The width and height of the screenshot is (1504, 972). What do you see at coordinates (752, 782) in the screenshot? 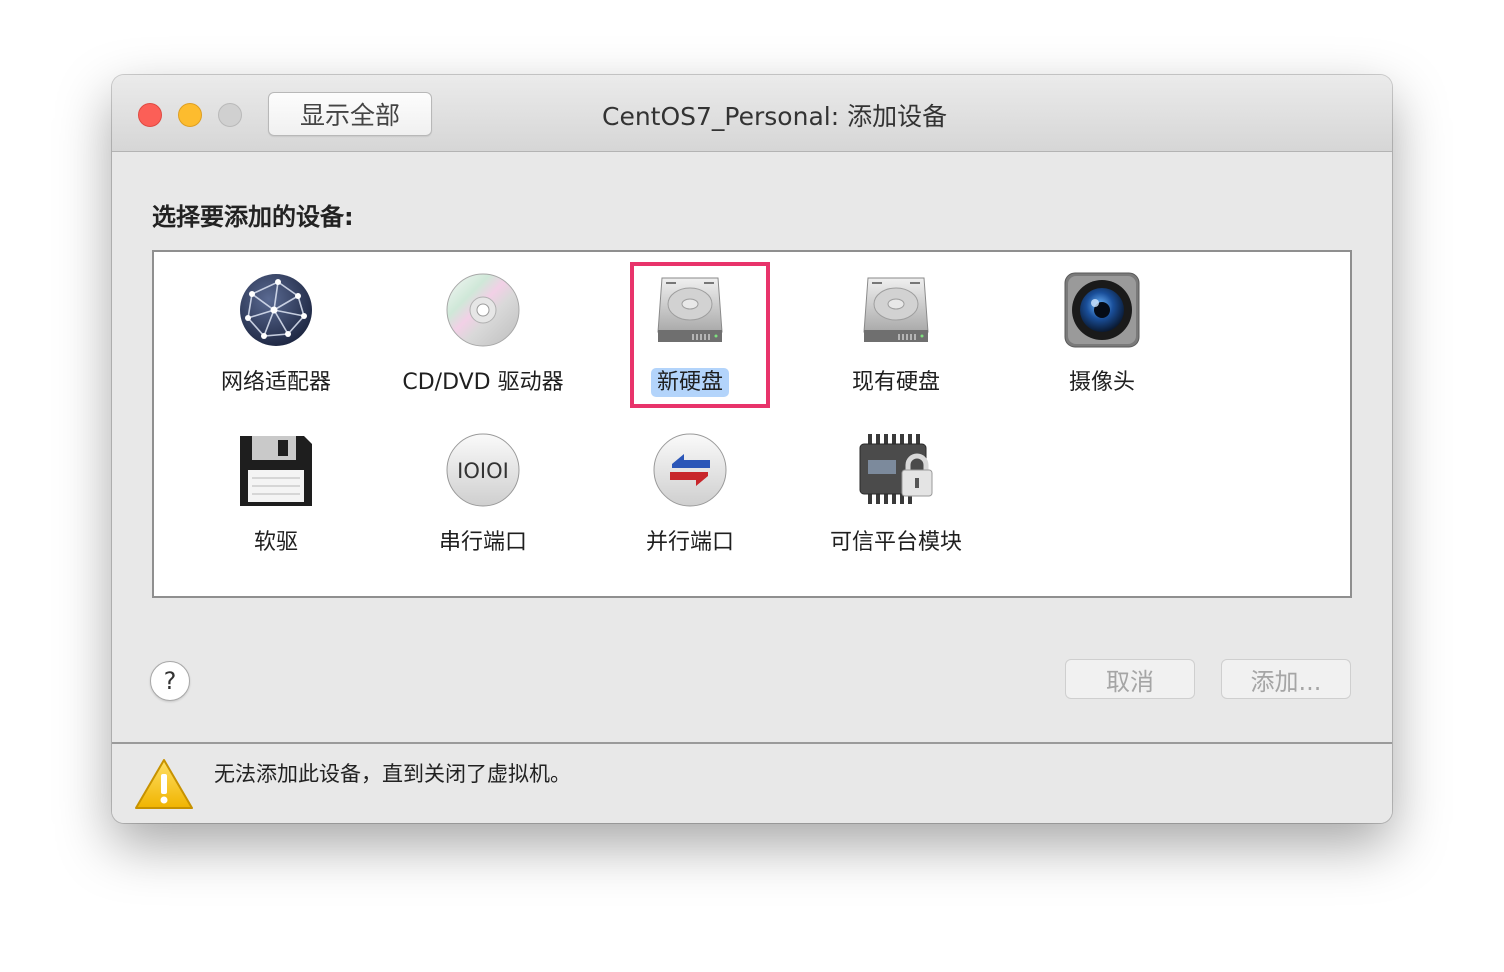
I see `status-footer: 无法添加此设备，直到关闭了虚拟机。` at bounding box center [752, 782].